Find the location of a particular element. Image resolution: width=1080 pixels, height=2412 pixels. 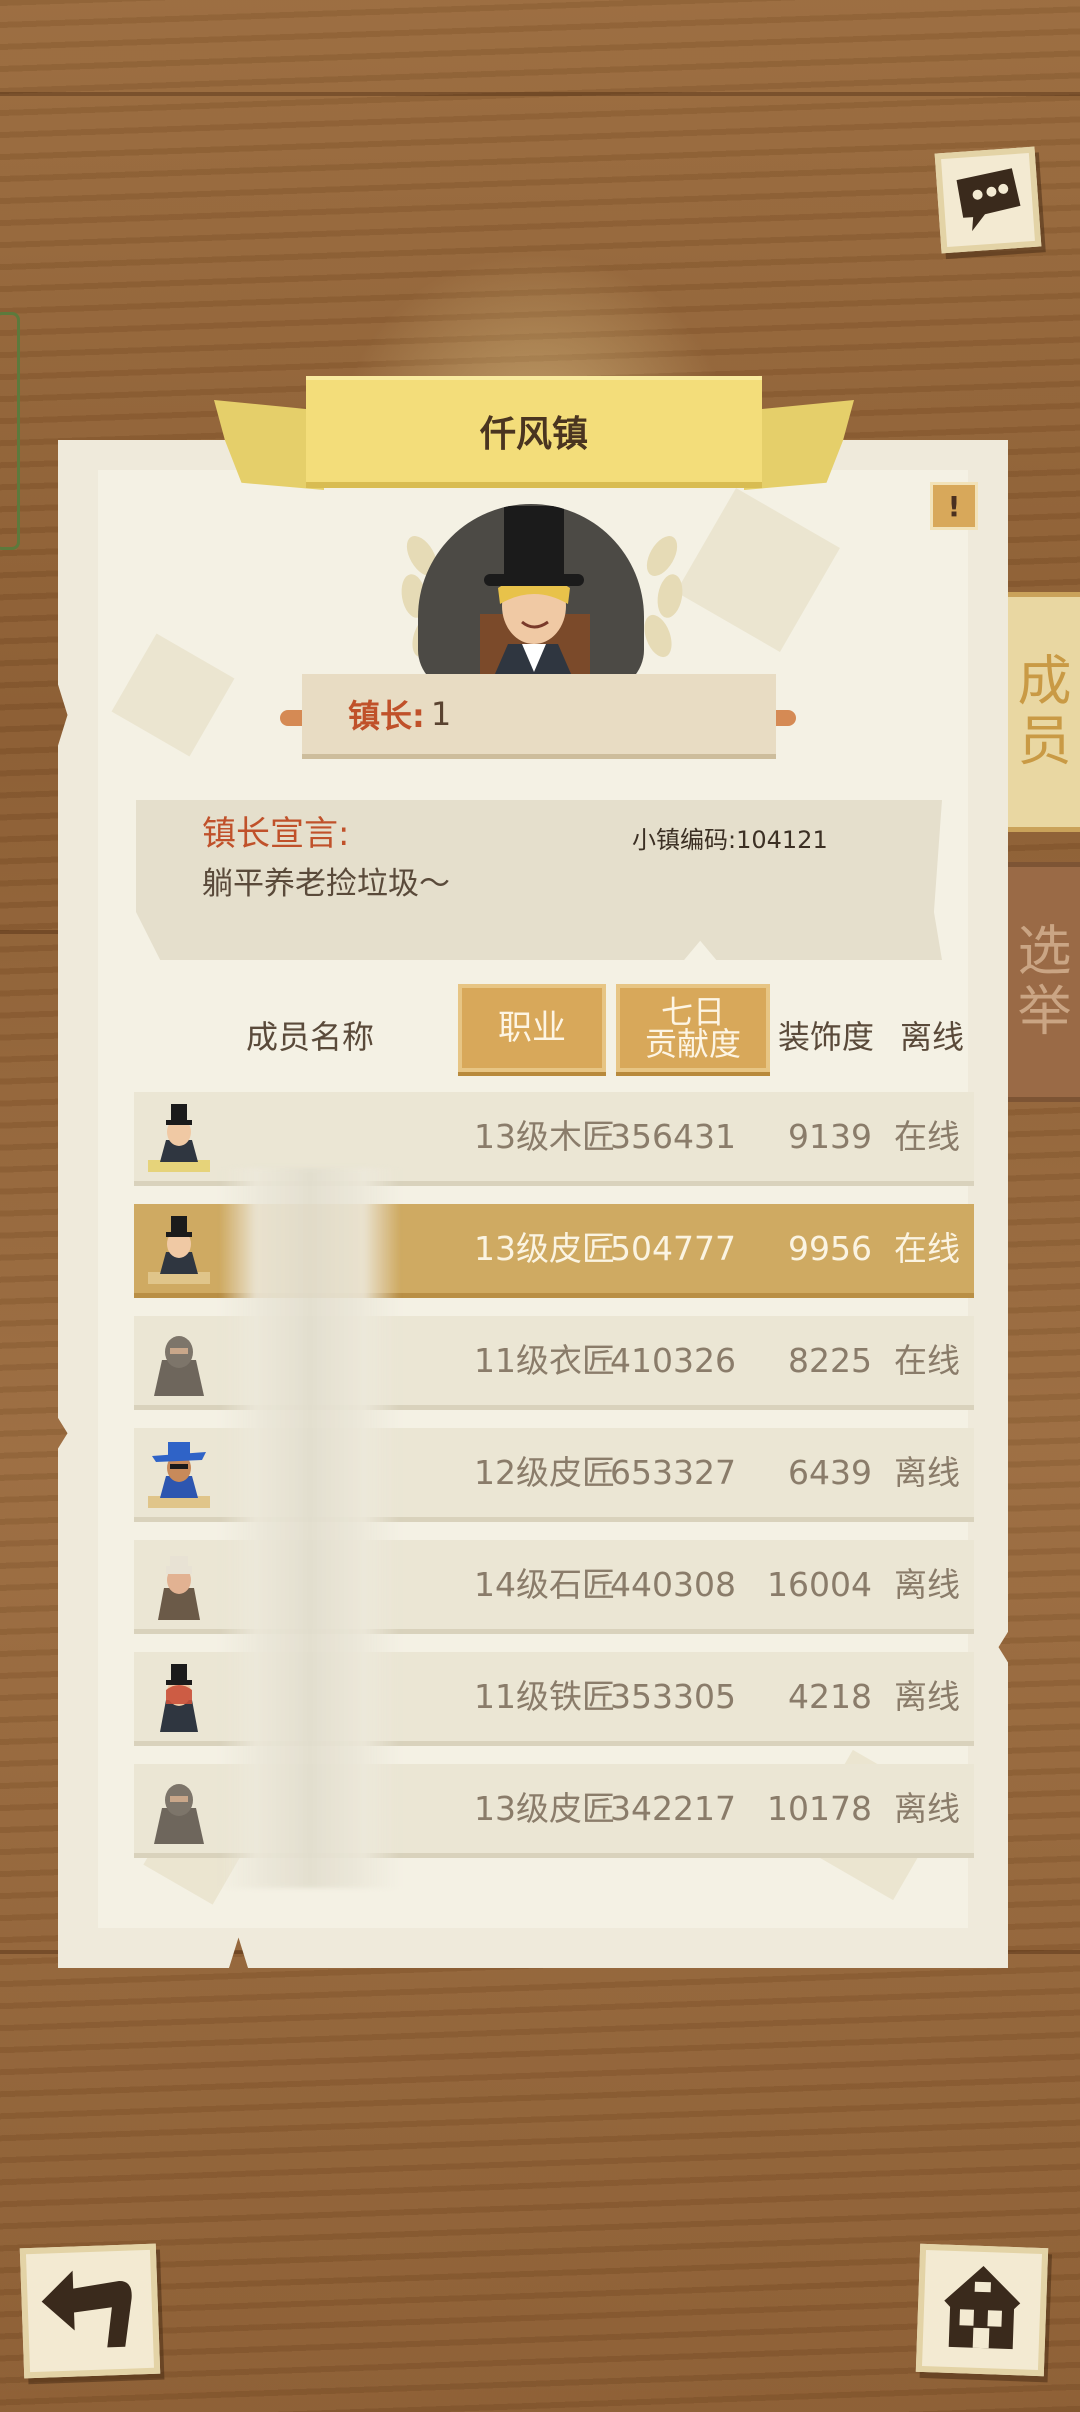

back-button is located at coordinates (90, 2311).